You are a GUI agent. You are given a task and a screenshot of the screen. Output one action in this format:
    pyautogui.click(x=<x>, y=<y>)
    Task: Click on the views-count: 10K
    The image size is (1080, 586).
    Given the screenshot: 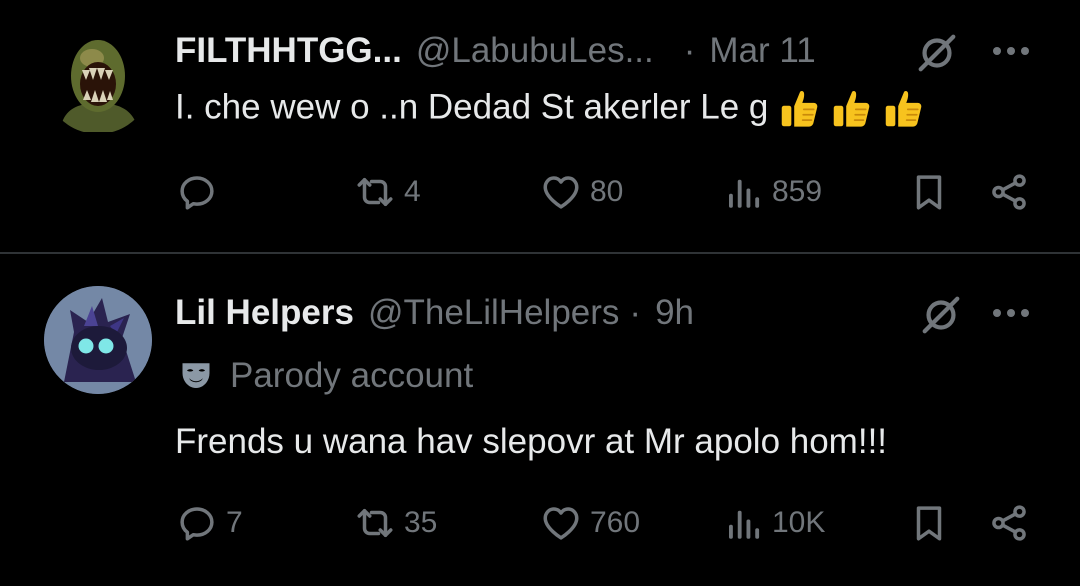 What is the action you would take?
    pyautogui.click(x=799, y=522)
    